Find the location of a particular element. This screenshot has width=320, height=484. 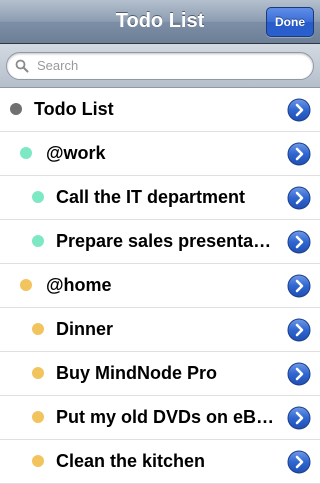

list-item-label: Todo List is located at coordinates (74, 109).